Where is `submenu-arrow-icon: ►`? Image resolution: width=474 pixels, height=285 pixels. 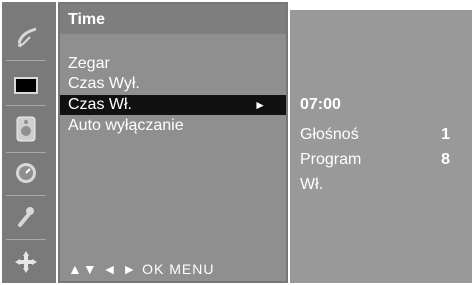 submenu-arrow-icon: ► is located at coordinates (260, 105).